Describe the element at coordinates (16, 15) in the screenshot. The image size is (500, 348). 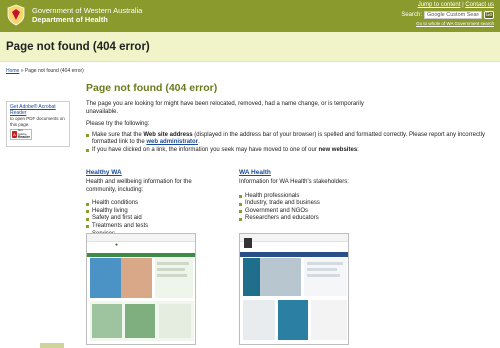
I see `government-crest-icon` at that location.